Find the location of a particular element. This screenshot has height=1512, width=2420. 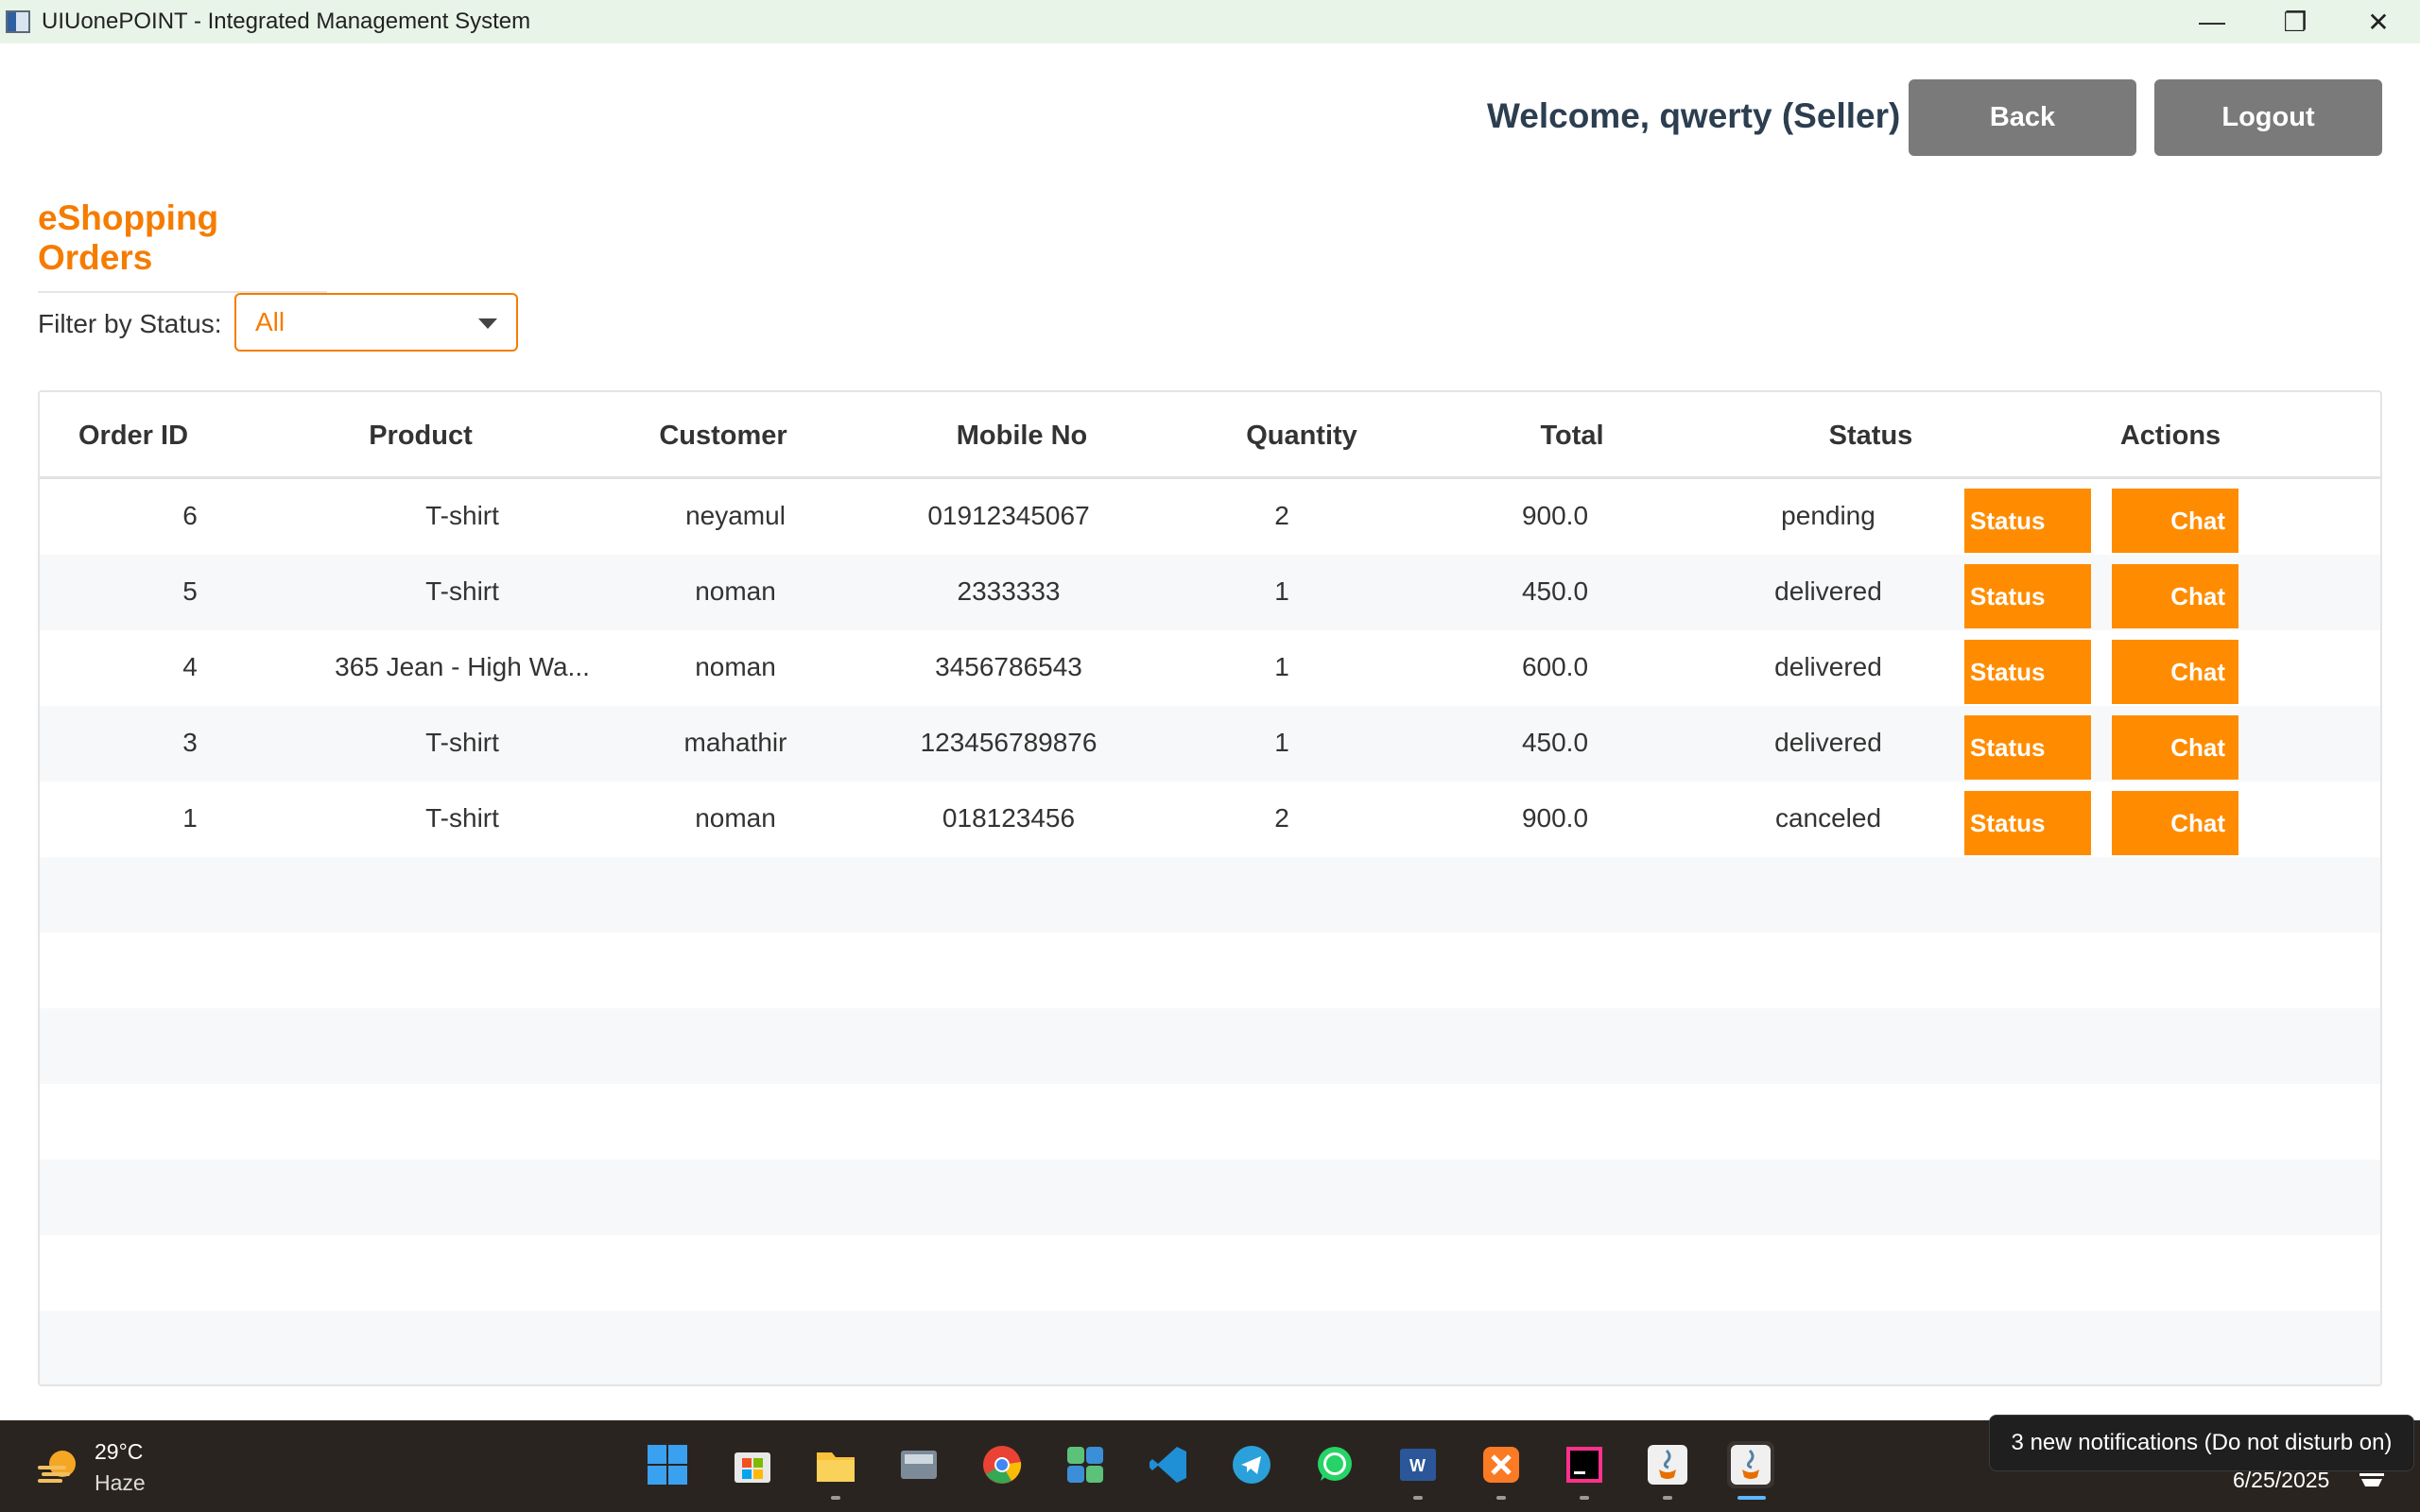

cell-mobile: 2333333 is located at coordinates (1009, 591).